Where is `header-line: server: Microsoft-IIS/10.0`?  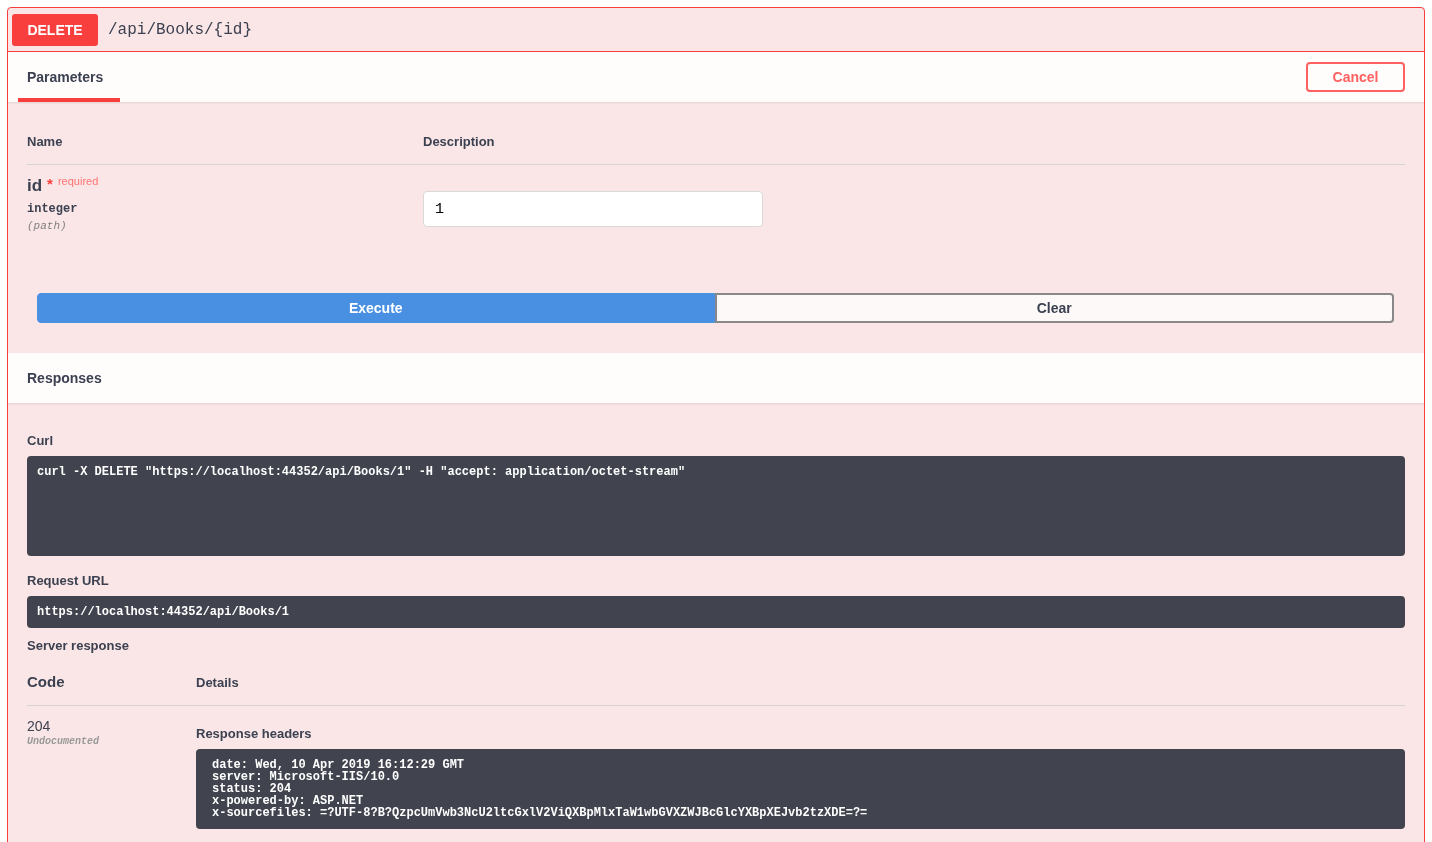
header-line: server: Microsoft-IIS/10.0 is located at coordinates (306, 777).